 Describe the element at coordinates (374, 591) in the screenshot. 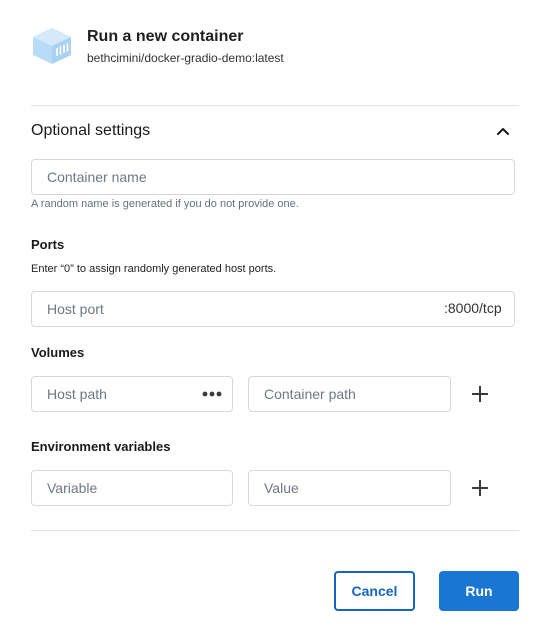

I see `cancel-button: Cancel` at that location.